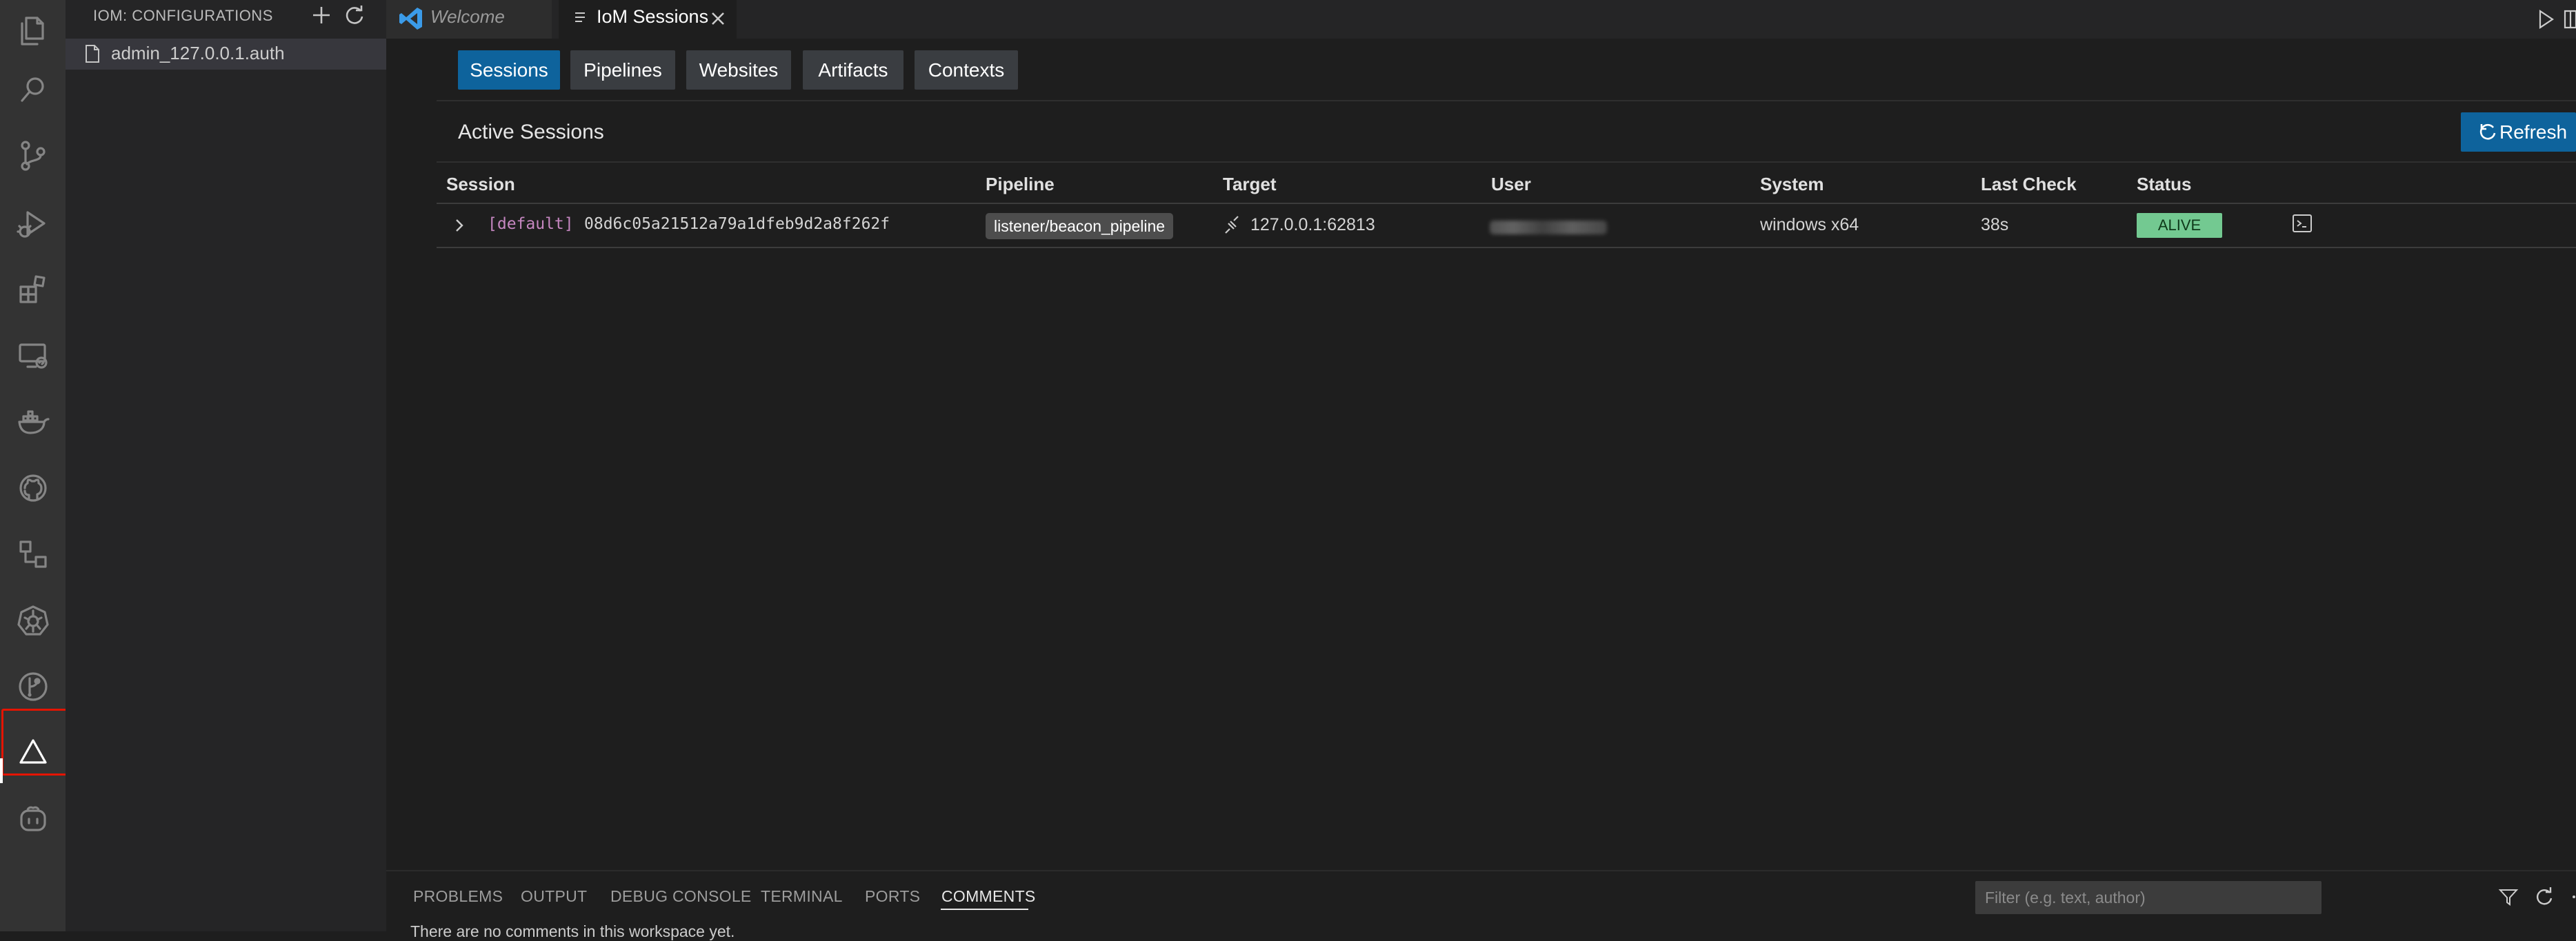  Describe the element at coordinates (531, 224) in the screenshot. I see `session-tag: [default]` at that location.